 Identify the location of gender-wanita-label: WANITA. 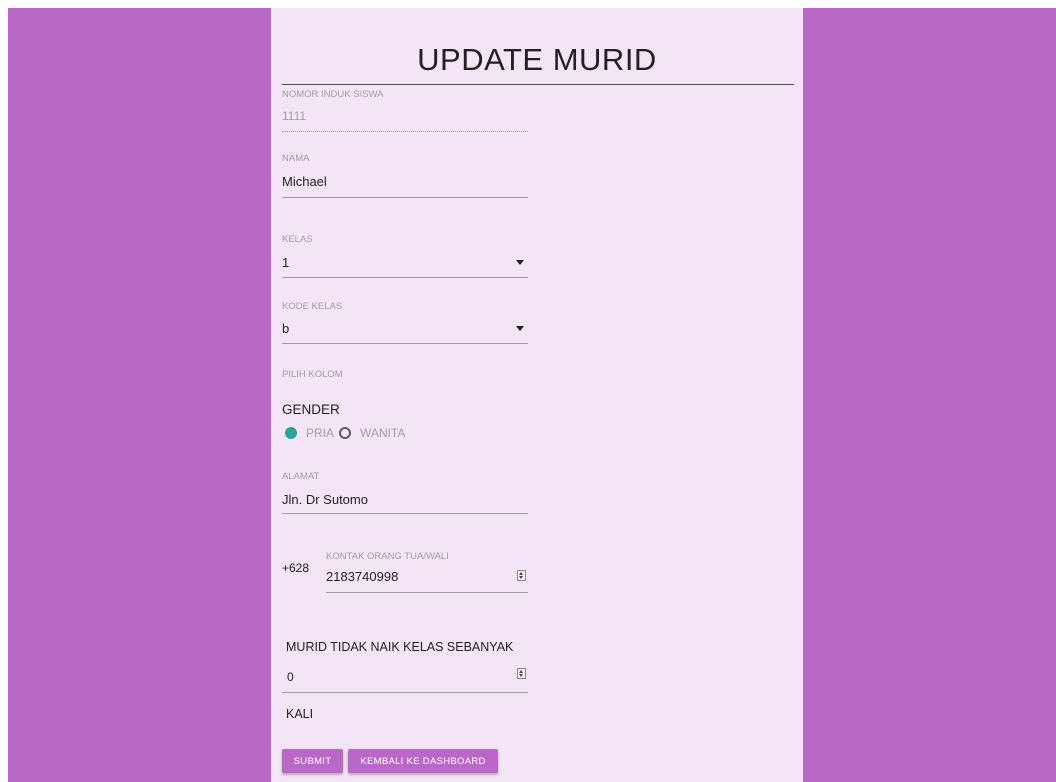
(382, 433).